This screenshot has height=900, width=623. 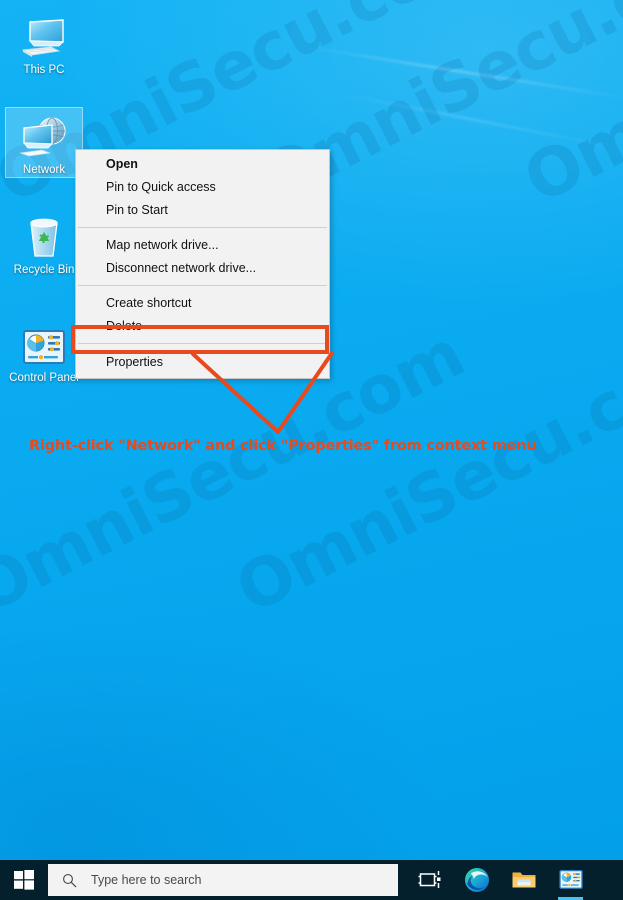 I want to click on taskbar-button-control-panel, so click(x=570, y=880).